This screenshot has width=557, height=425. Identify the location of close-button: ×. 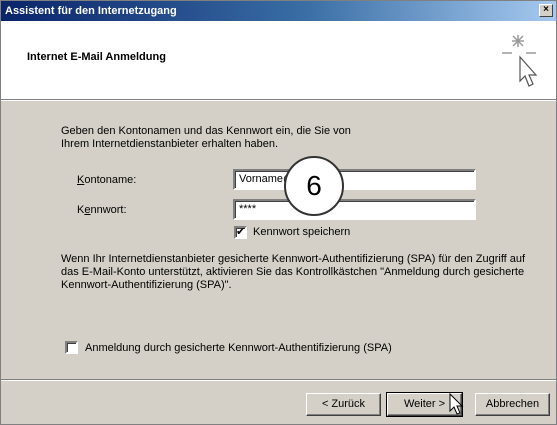
(546, 10).